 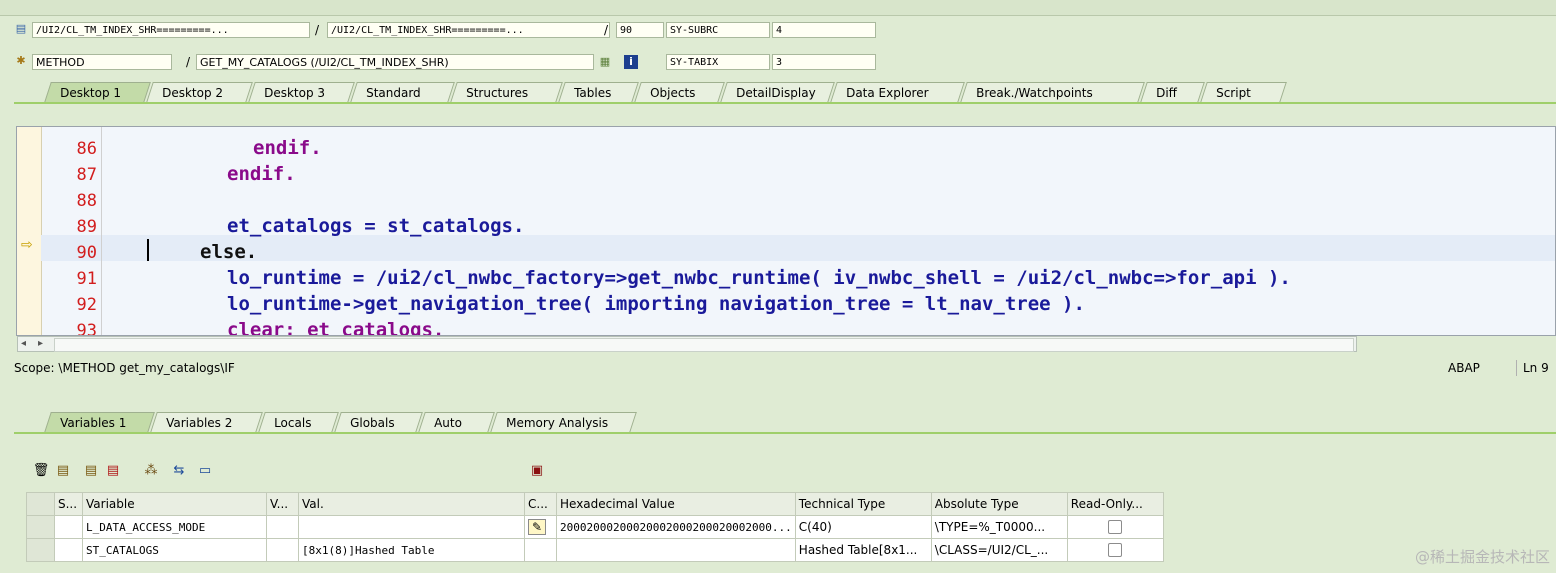 What do you see at coordinates (605, 62) in the screenshot?
I see `hierarchy-icon: ▦` at bounding box center [605, 62].